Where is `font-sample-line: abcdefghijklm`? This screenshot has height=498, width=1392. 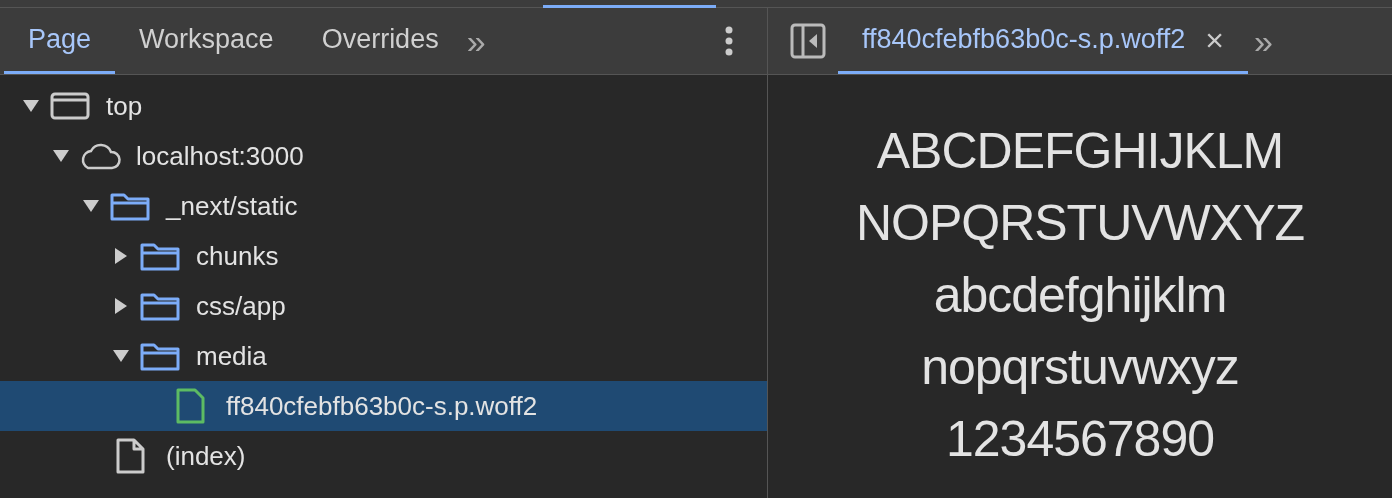 font-sample-line: abcdefghijklm is located at coordinates (1080, 295).